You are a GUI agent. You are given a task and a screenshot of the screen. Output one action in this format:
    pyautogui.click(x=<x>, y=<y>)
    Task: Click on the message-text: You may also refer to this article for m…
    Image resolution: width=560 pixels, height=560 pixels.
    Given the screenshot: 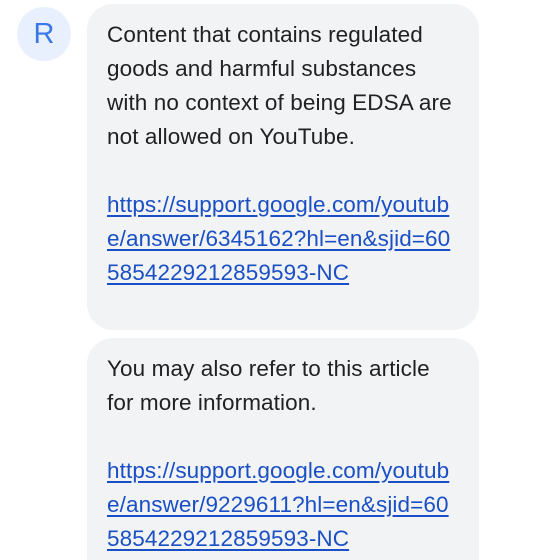 What is the action you would take?
    pyautogui.click(x=272, y=385)
    